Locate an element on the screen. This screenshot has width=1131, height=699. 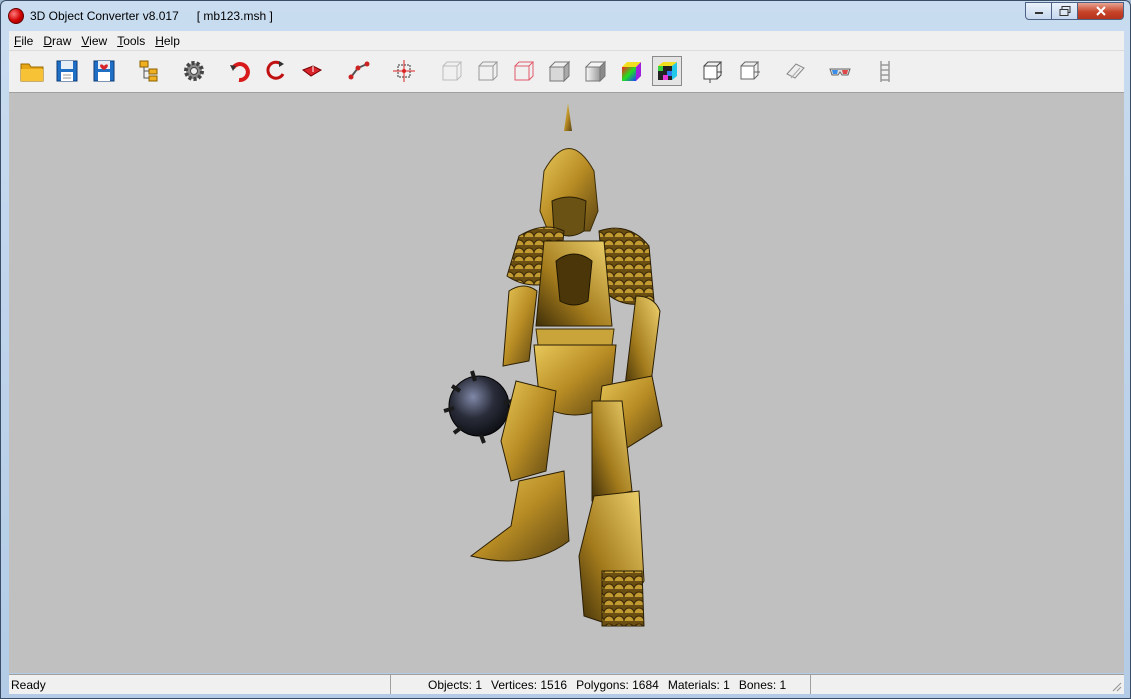
save-as-icon is located at coordinates (104, 71).